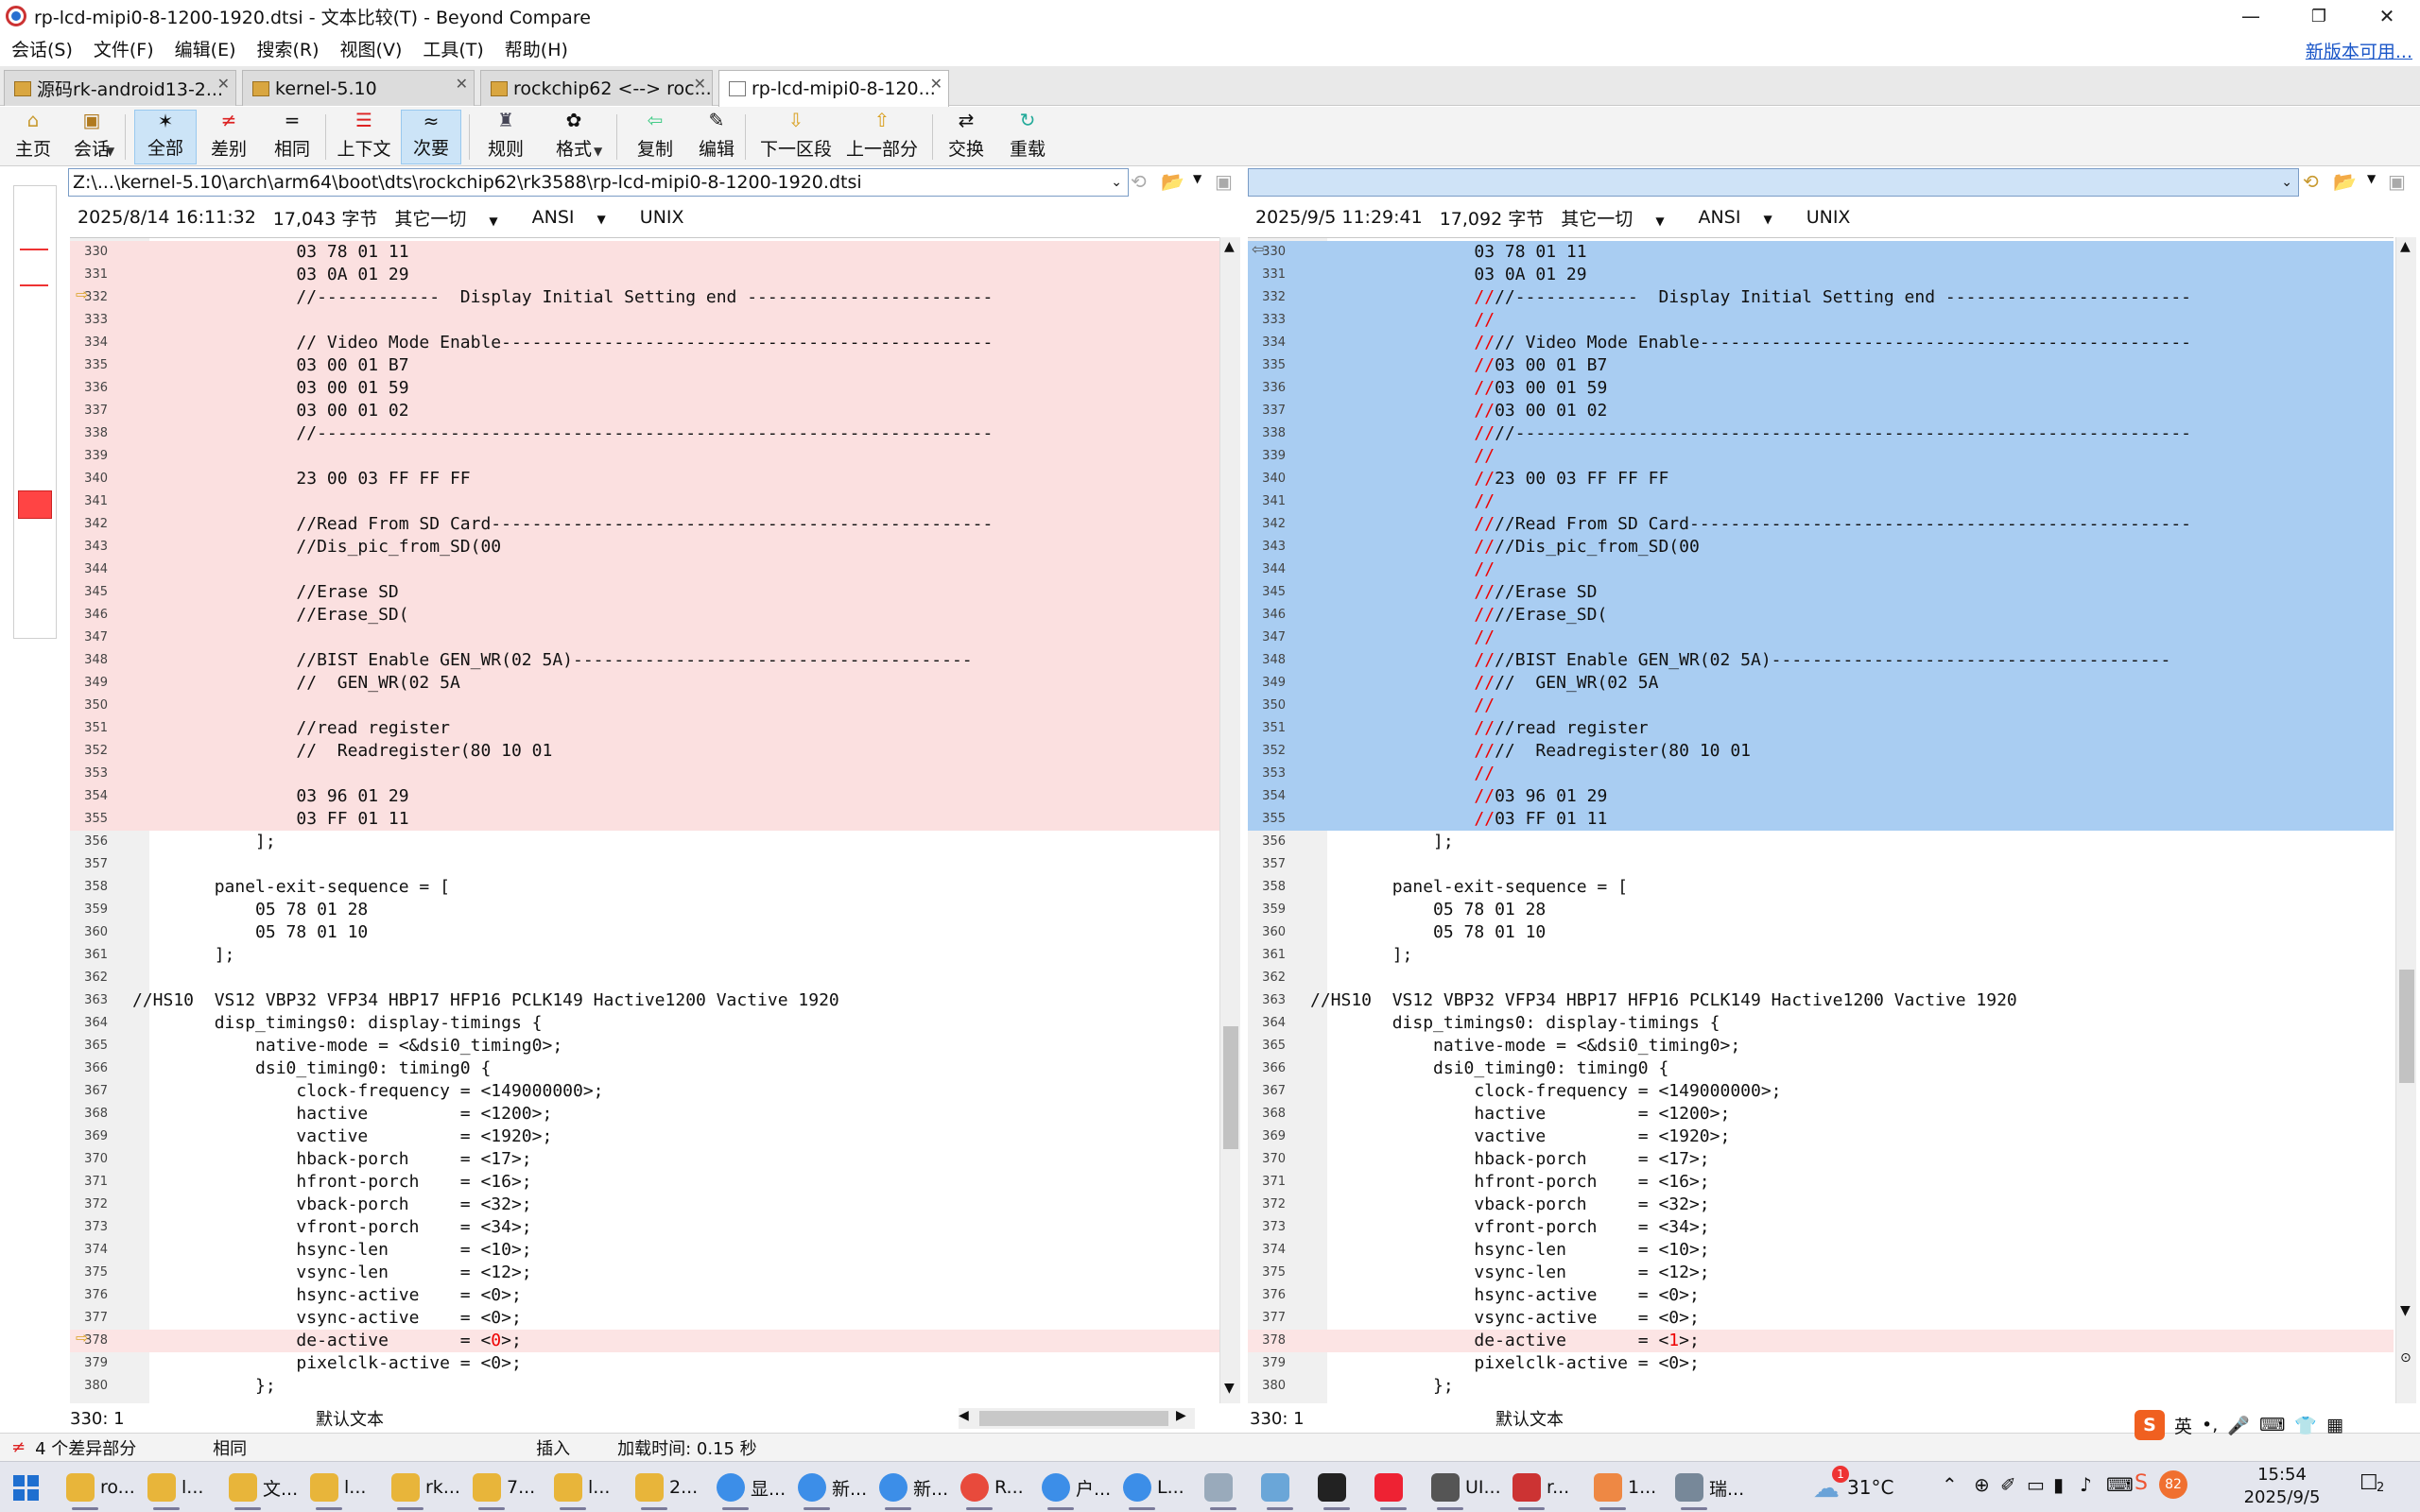 This screenshot has height=1512, width=2420. I want to click on diff-line: 374 hsync-len = <10>;, so click(644, 1250).